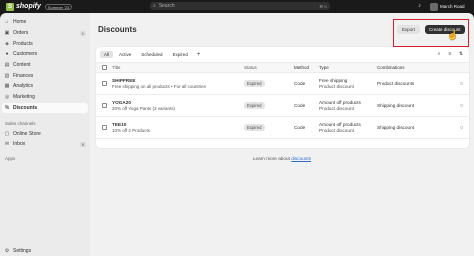 This screenshot has width=474, height=256. I want to click on bank-icon: ▥, so click(7, 75).